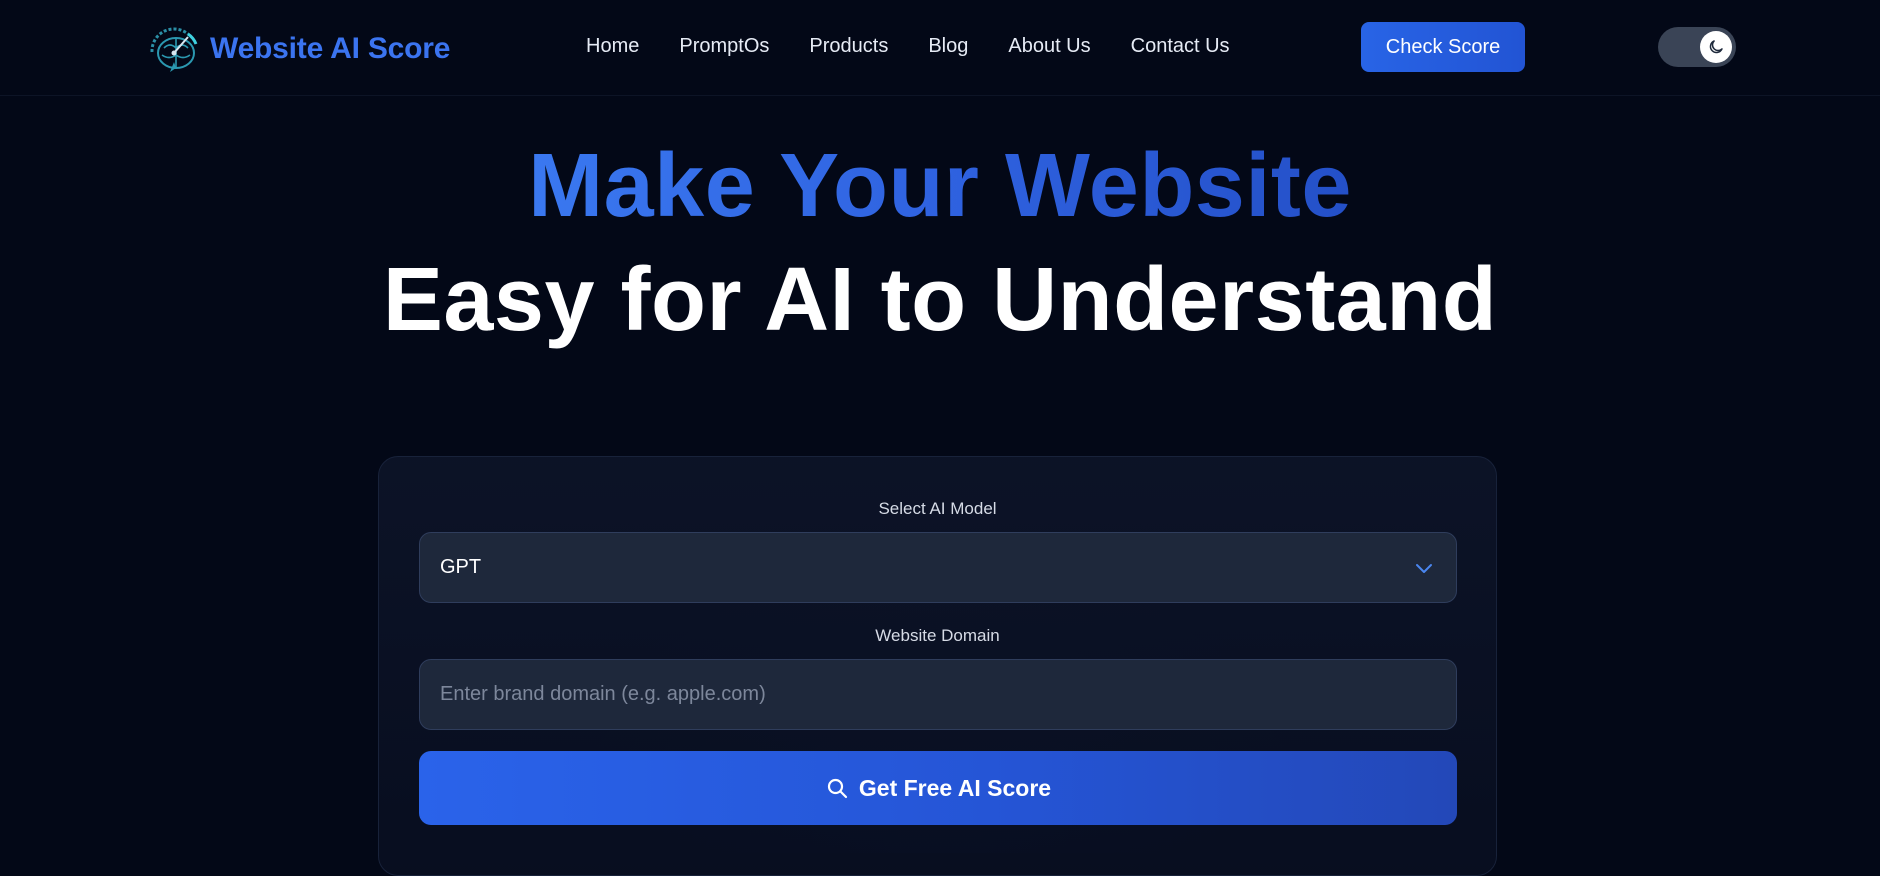  Describe the element at coordinates (937, 635) in the screenshot. I see `domain-label: Website Domain` at that location.